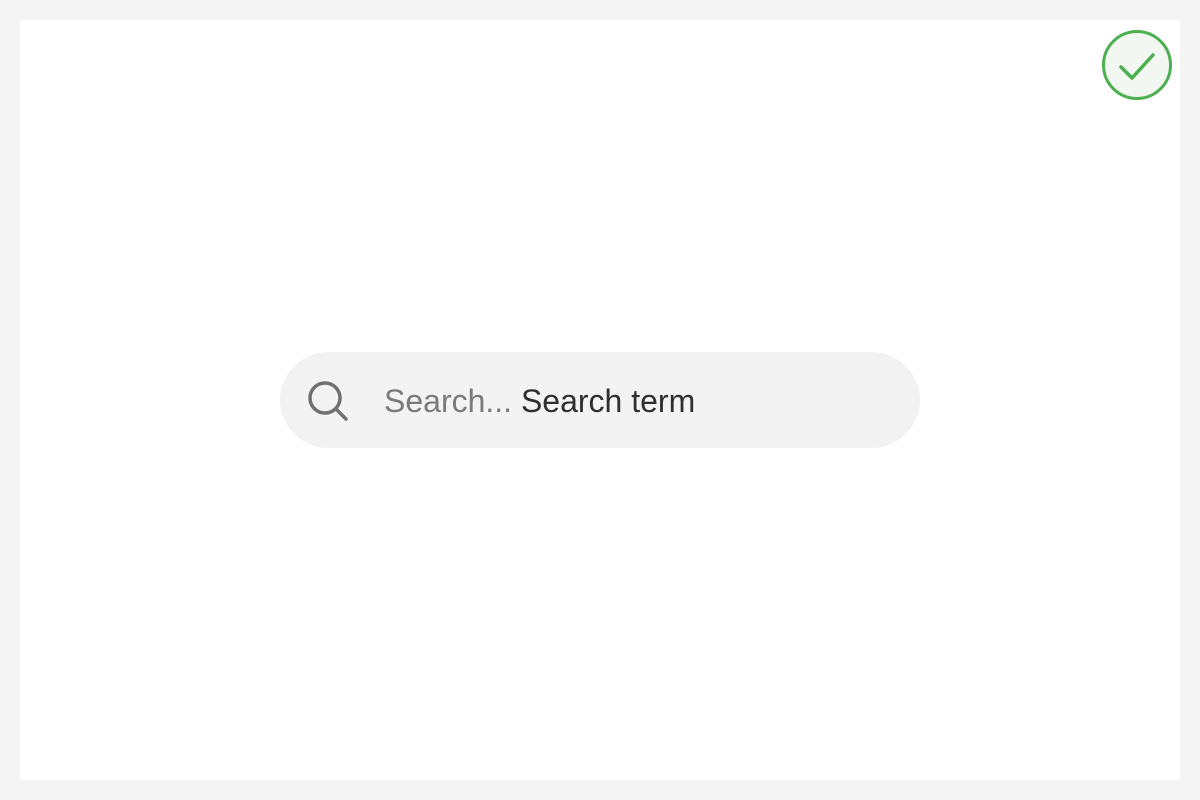 The image size is (1200, 800). I want to click on search-input: Search... Search term, so click(539, 401).